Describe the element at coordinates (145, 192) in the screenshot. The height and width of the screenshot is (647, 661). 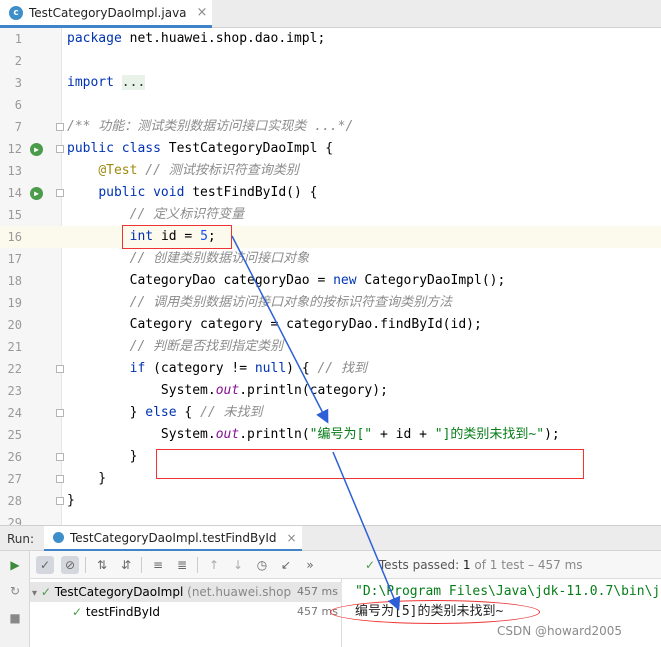
I see `code-token: public void` at that location.